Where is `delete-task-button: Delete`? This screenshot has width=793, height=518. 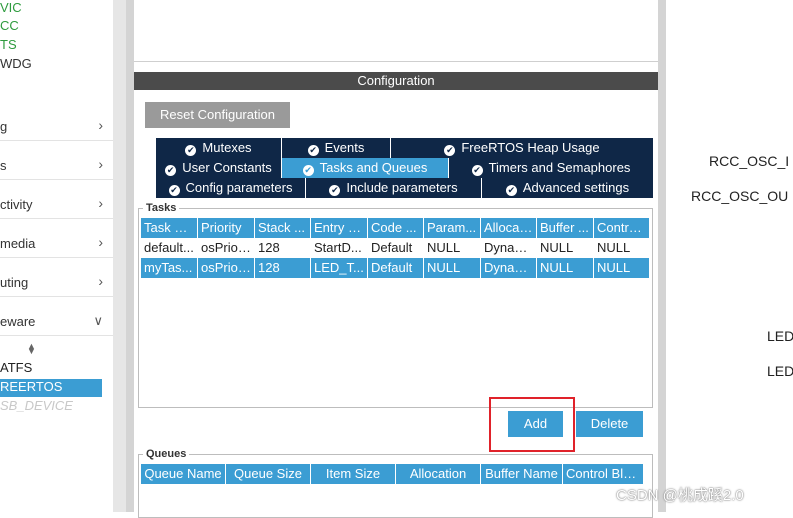
delete-task-button: Delete is located at coordinates (609, 424).